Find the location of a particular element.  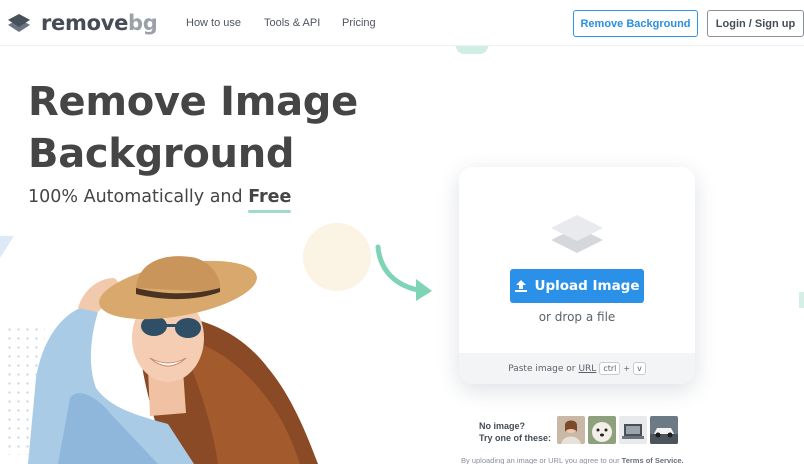

brand-logo: removebg is located at coordinates (82, 23).